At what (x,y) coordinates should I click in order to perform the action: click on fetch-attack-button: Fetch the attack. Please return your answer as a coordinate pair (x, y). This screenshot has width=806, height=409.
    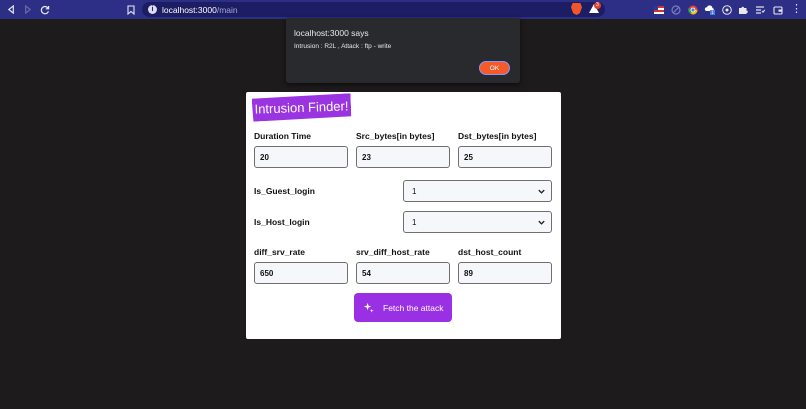
    Looking at the image, I should click on (403, 307).